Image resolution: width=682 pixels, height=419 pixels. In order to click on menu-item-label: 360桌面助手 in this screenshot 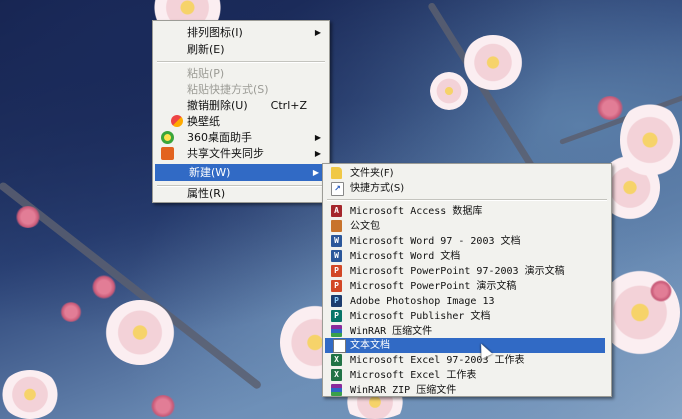, I will do `click(219, 137)`.